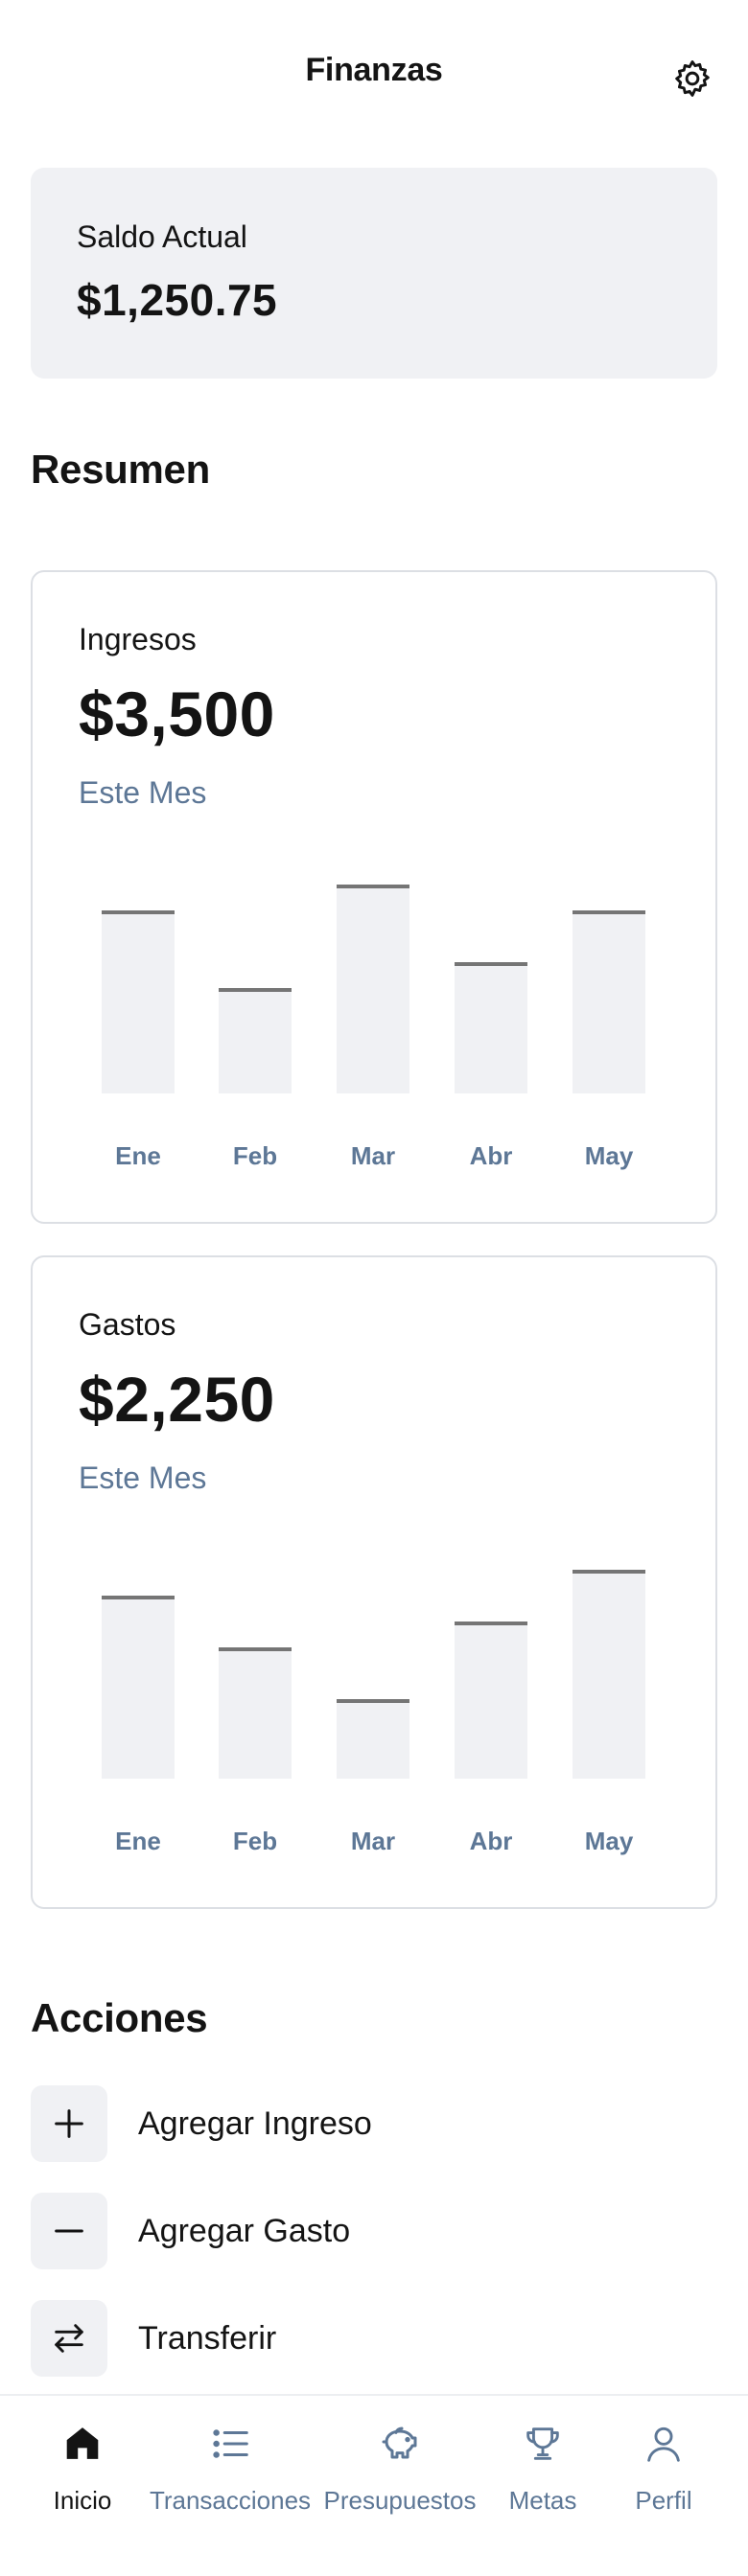 This screenshot has width=748, height=2576. Describe the element at coordinates (663, 2500) in the screenshot. I see `nav-label: Perfil` at that location.